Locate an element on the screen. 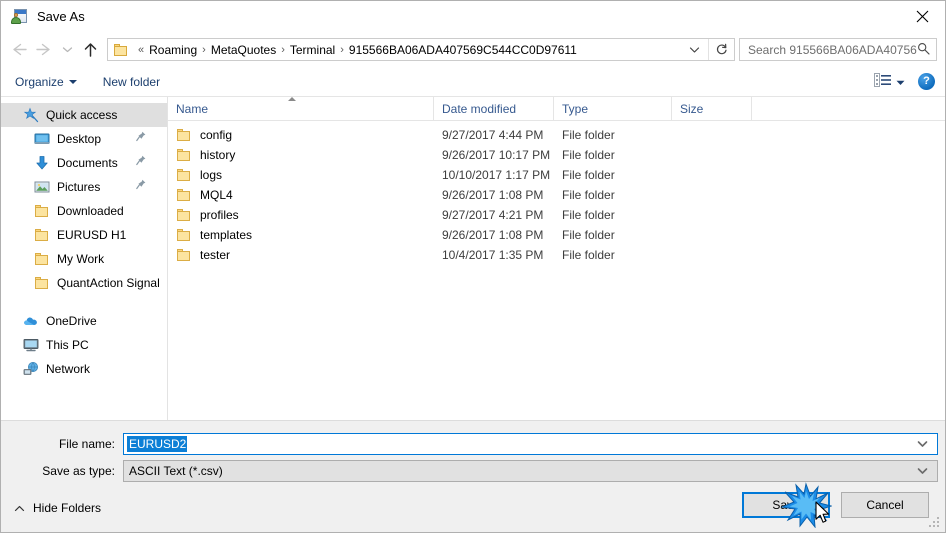  sidebar-item-label: OneDrive is located at coordinates (71, 321).